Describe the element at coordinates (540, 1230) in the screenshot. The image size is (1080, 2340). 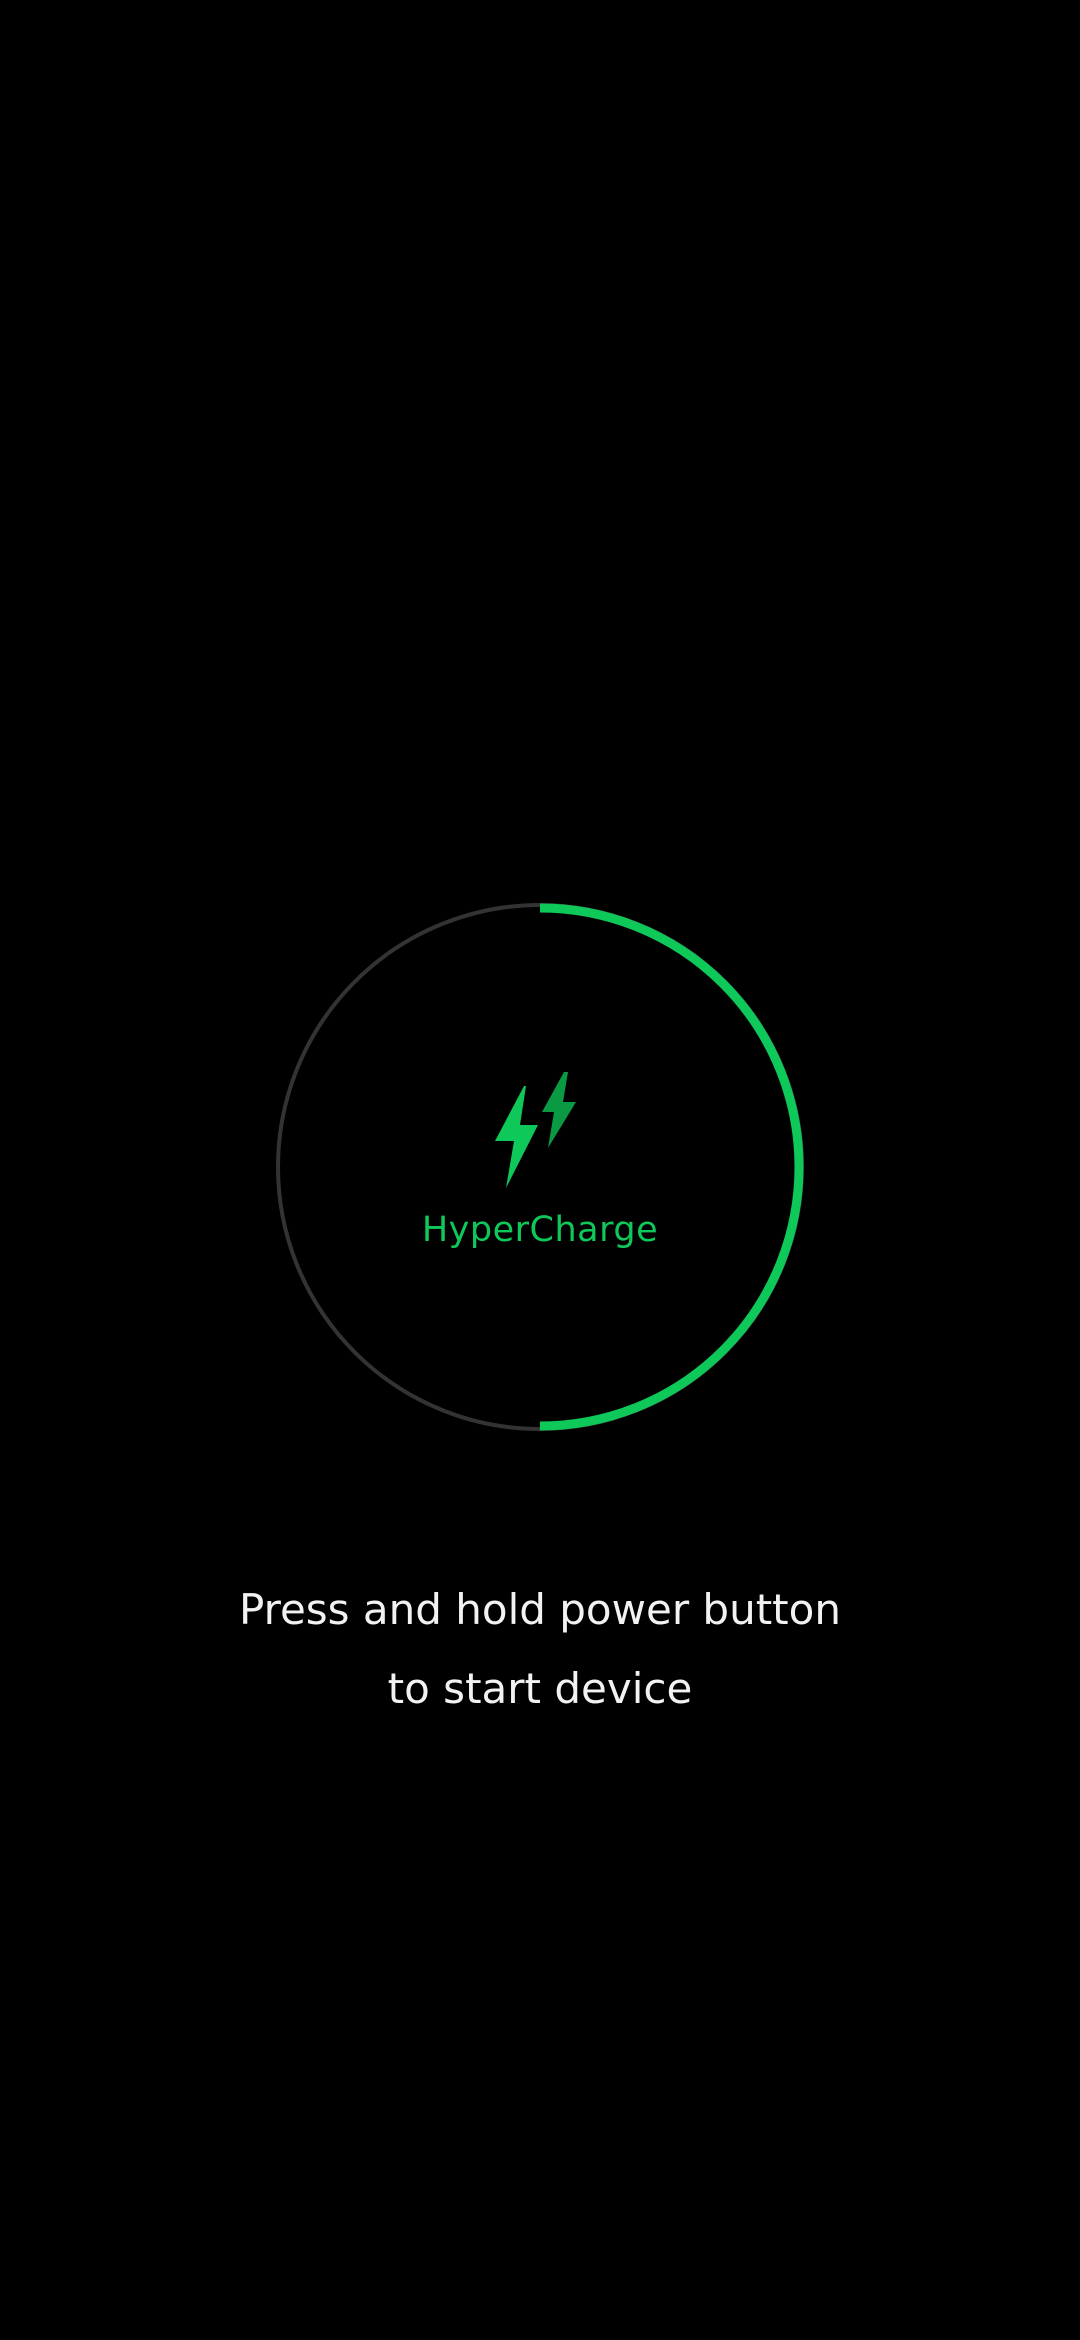
I see `hypercharge-label: HyperCharge` at that location.